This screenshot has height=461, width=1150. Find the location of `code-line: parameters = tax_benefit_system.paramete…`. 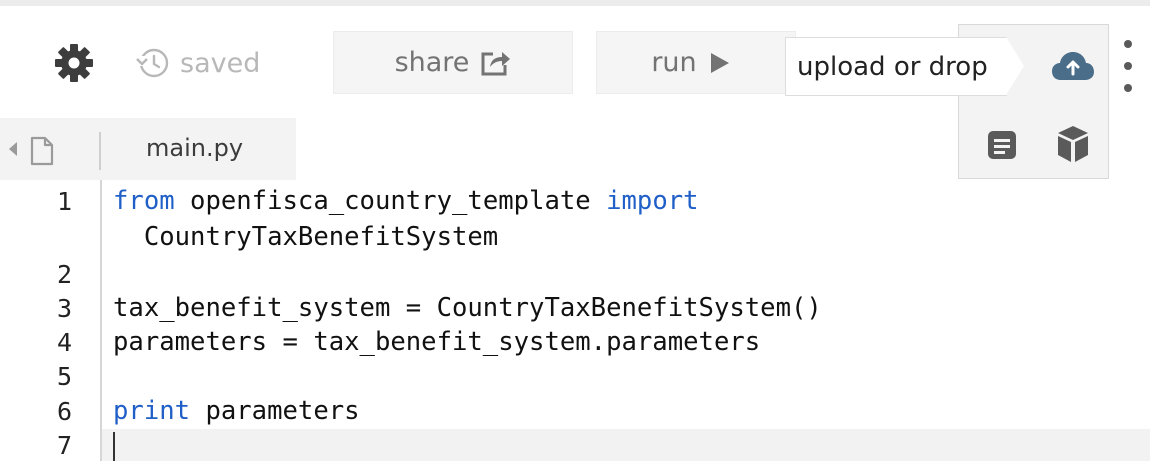

code-line: parameters = tax_benefit_system.paramete… is located at coordinates (436, 342).